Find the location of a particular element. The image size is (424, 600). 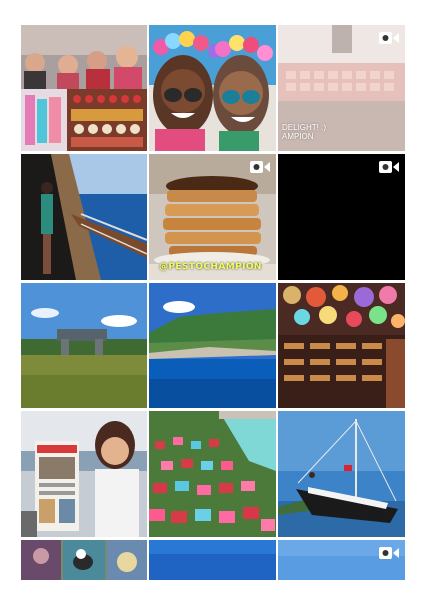

flower-crown-selfie-image is located at coordinates (212, 88).